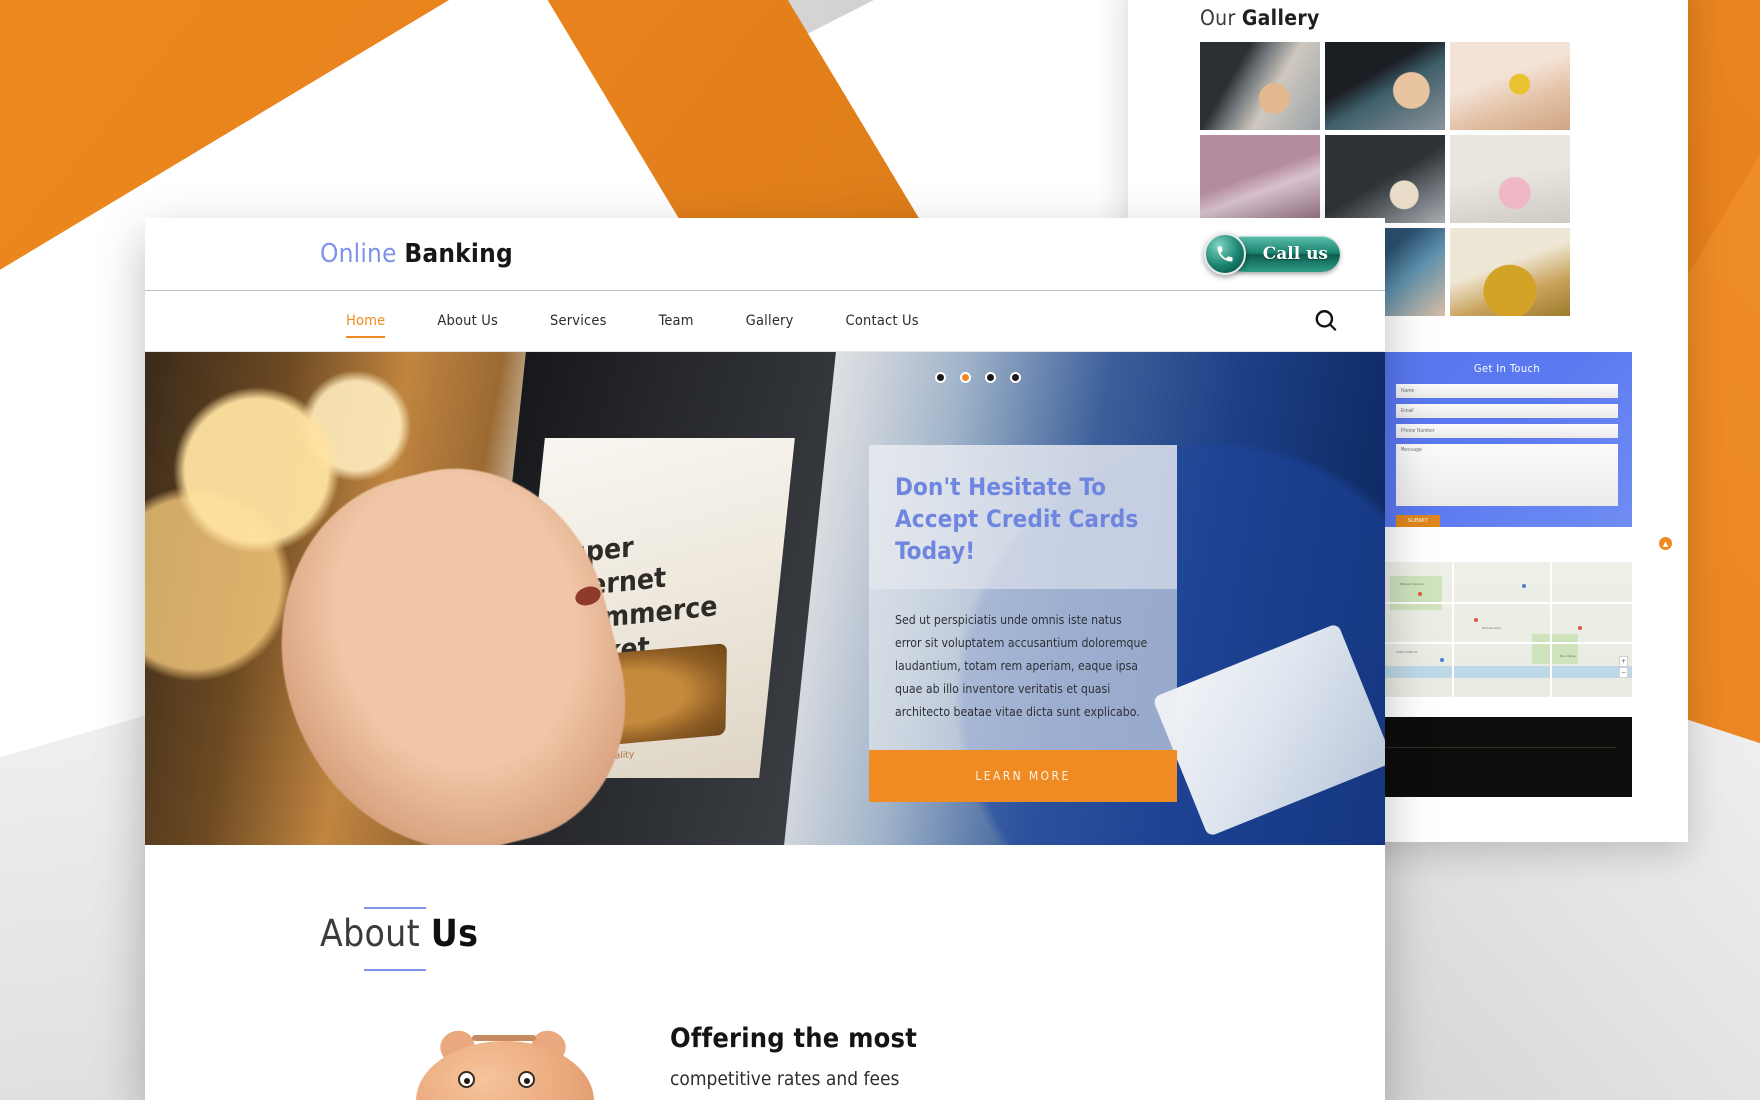 The width and height of the screenshot is (1760, 1100). What do you see at coordinates (1444, 18) in the screenshot?
I see `gallery-title: Our Gallery` at bounding box center [1444, 18].